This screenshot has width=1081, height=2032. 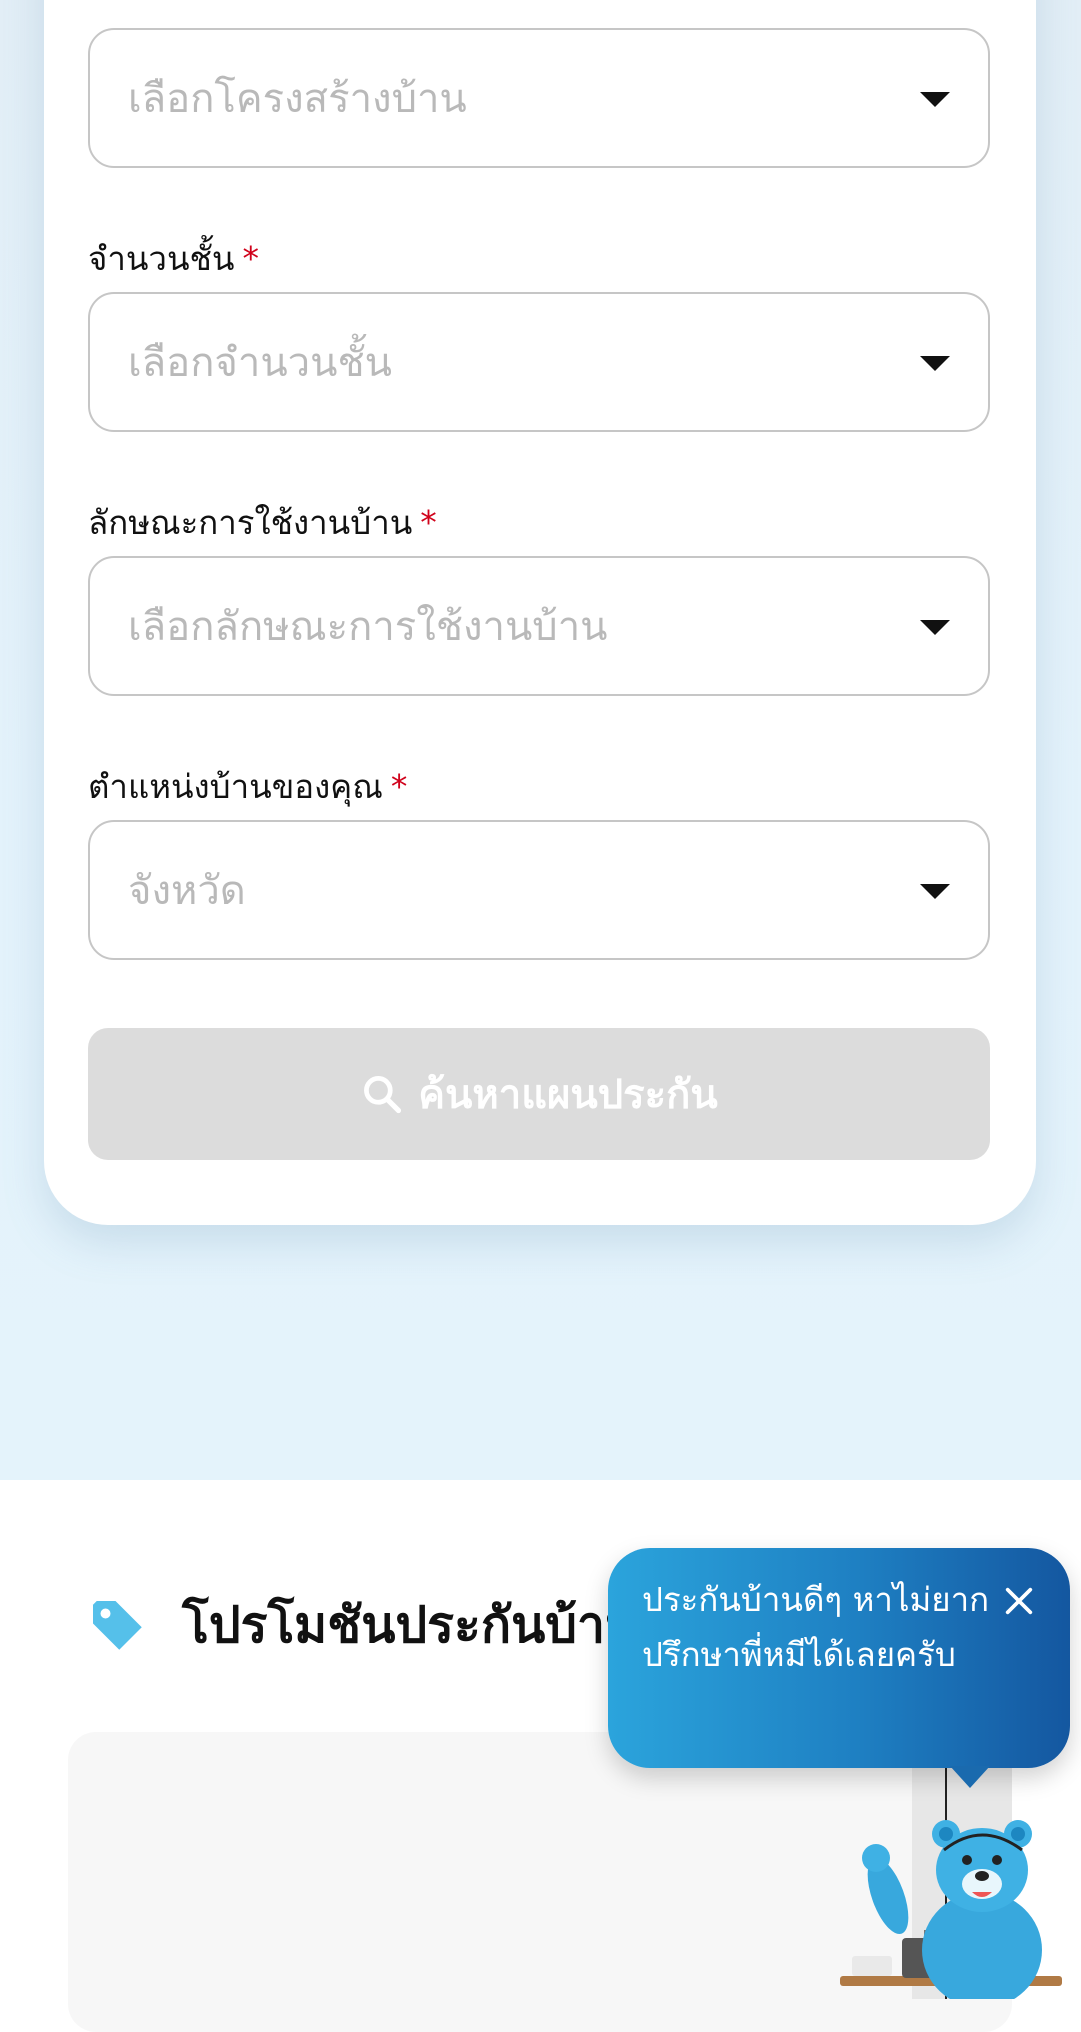 I want to click on floors-label: จำนวนชั้น *, so click(x=173, y=258).